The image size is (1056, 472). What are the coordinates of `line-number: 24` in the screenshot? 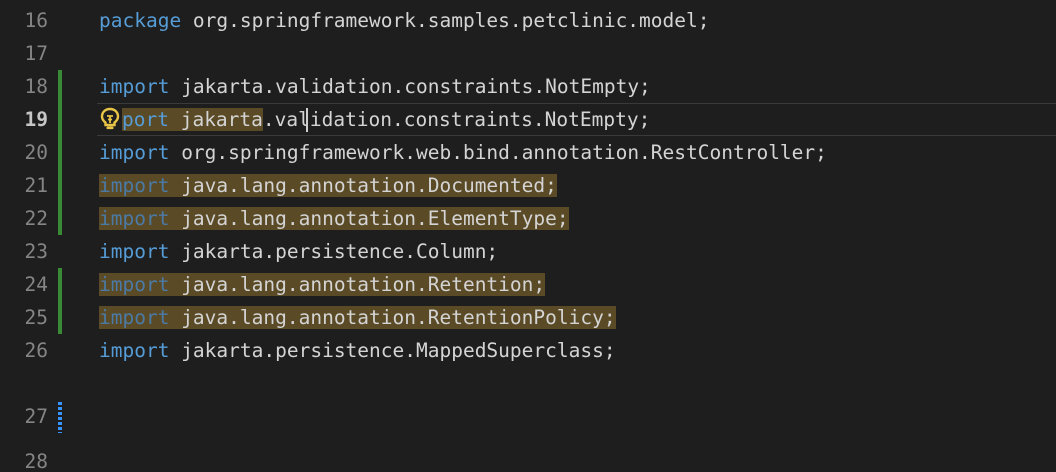 It's located at (36, 284).